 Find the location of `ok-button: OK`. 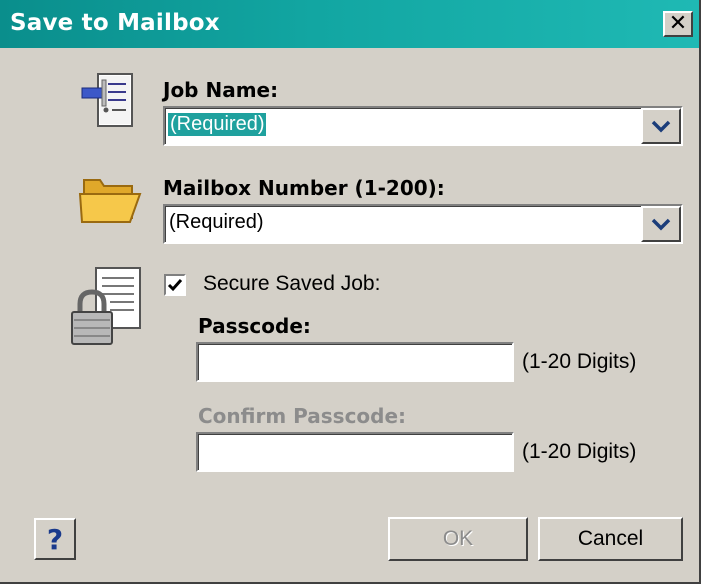

ok-button: OK is located at coordinates (458, 539).